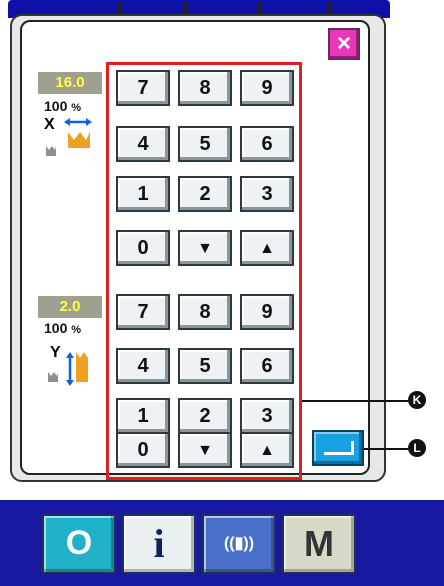 This screenshot has height=586, width=444. I want to click on key-8-y: 8, so click(205, 312).